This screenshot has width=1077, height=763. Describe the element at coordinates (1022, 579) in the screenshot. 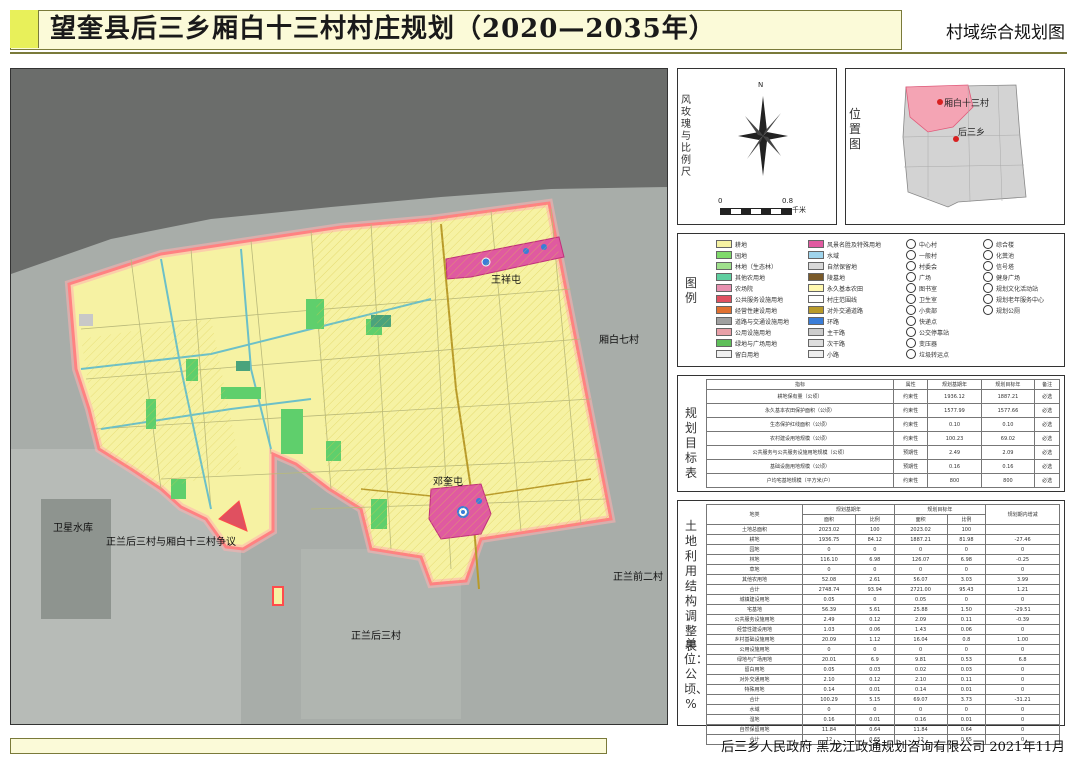

I see `table-cell: 3.99` at that location.